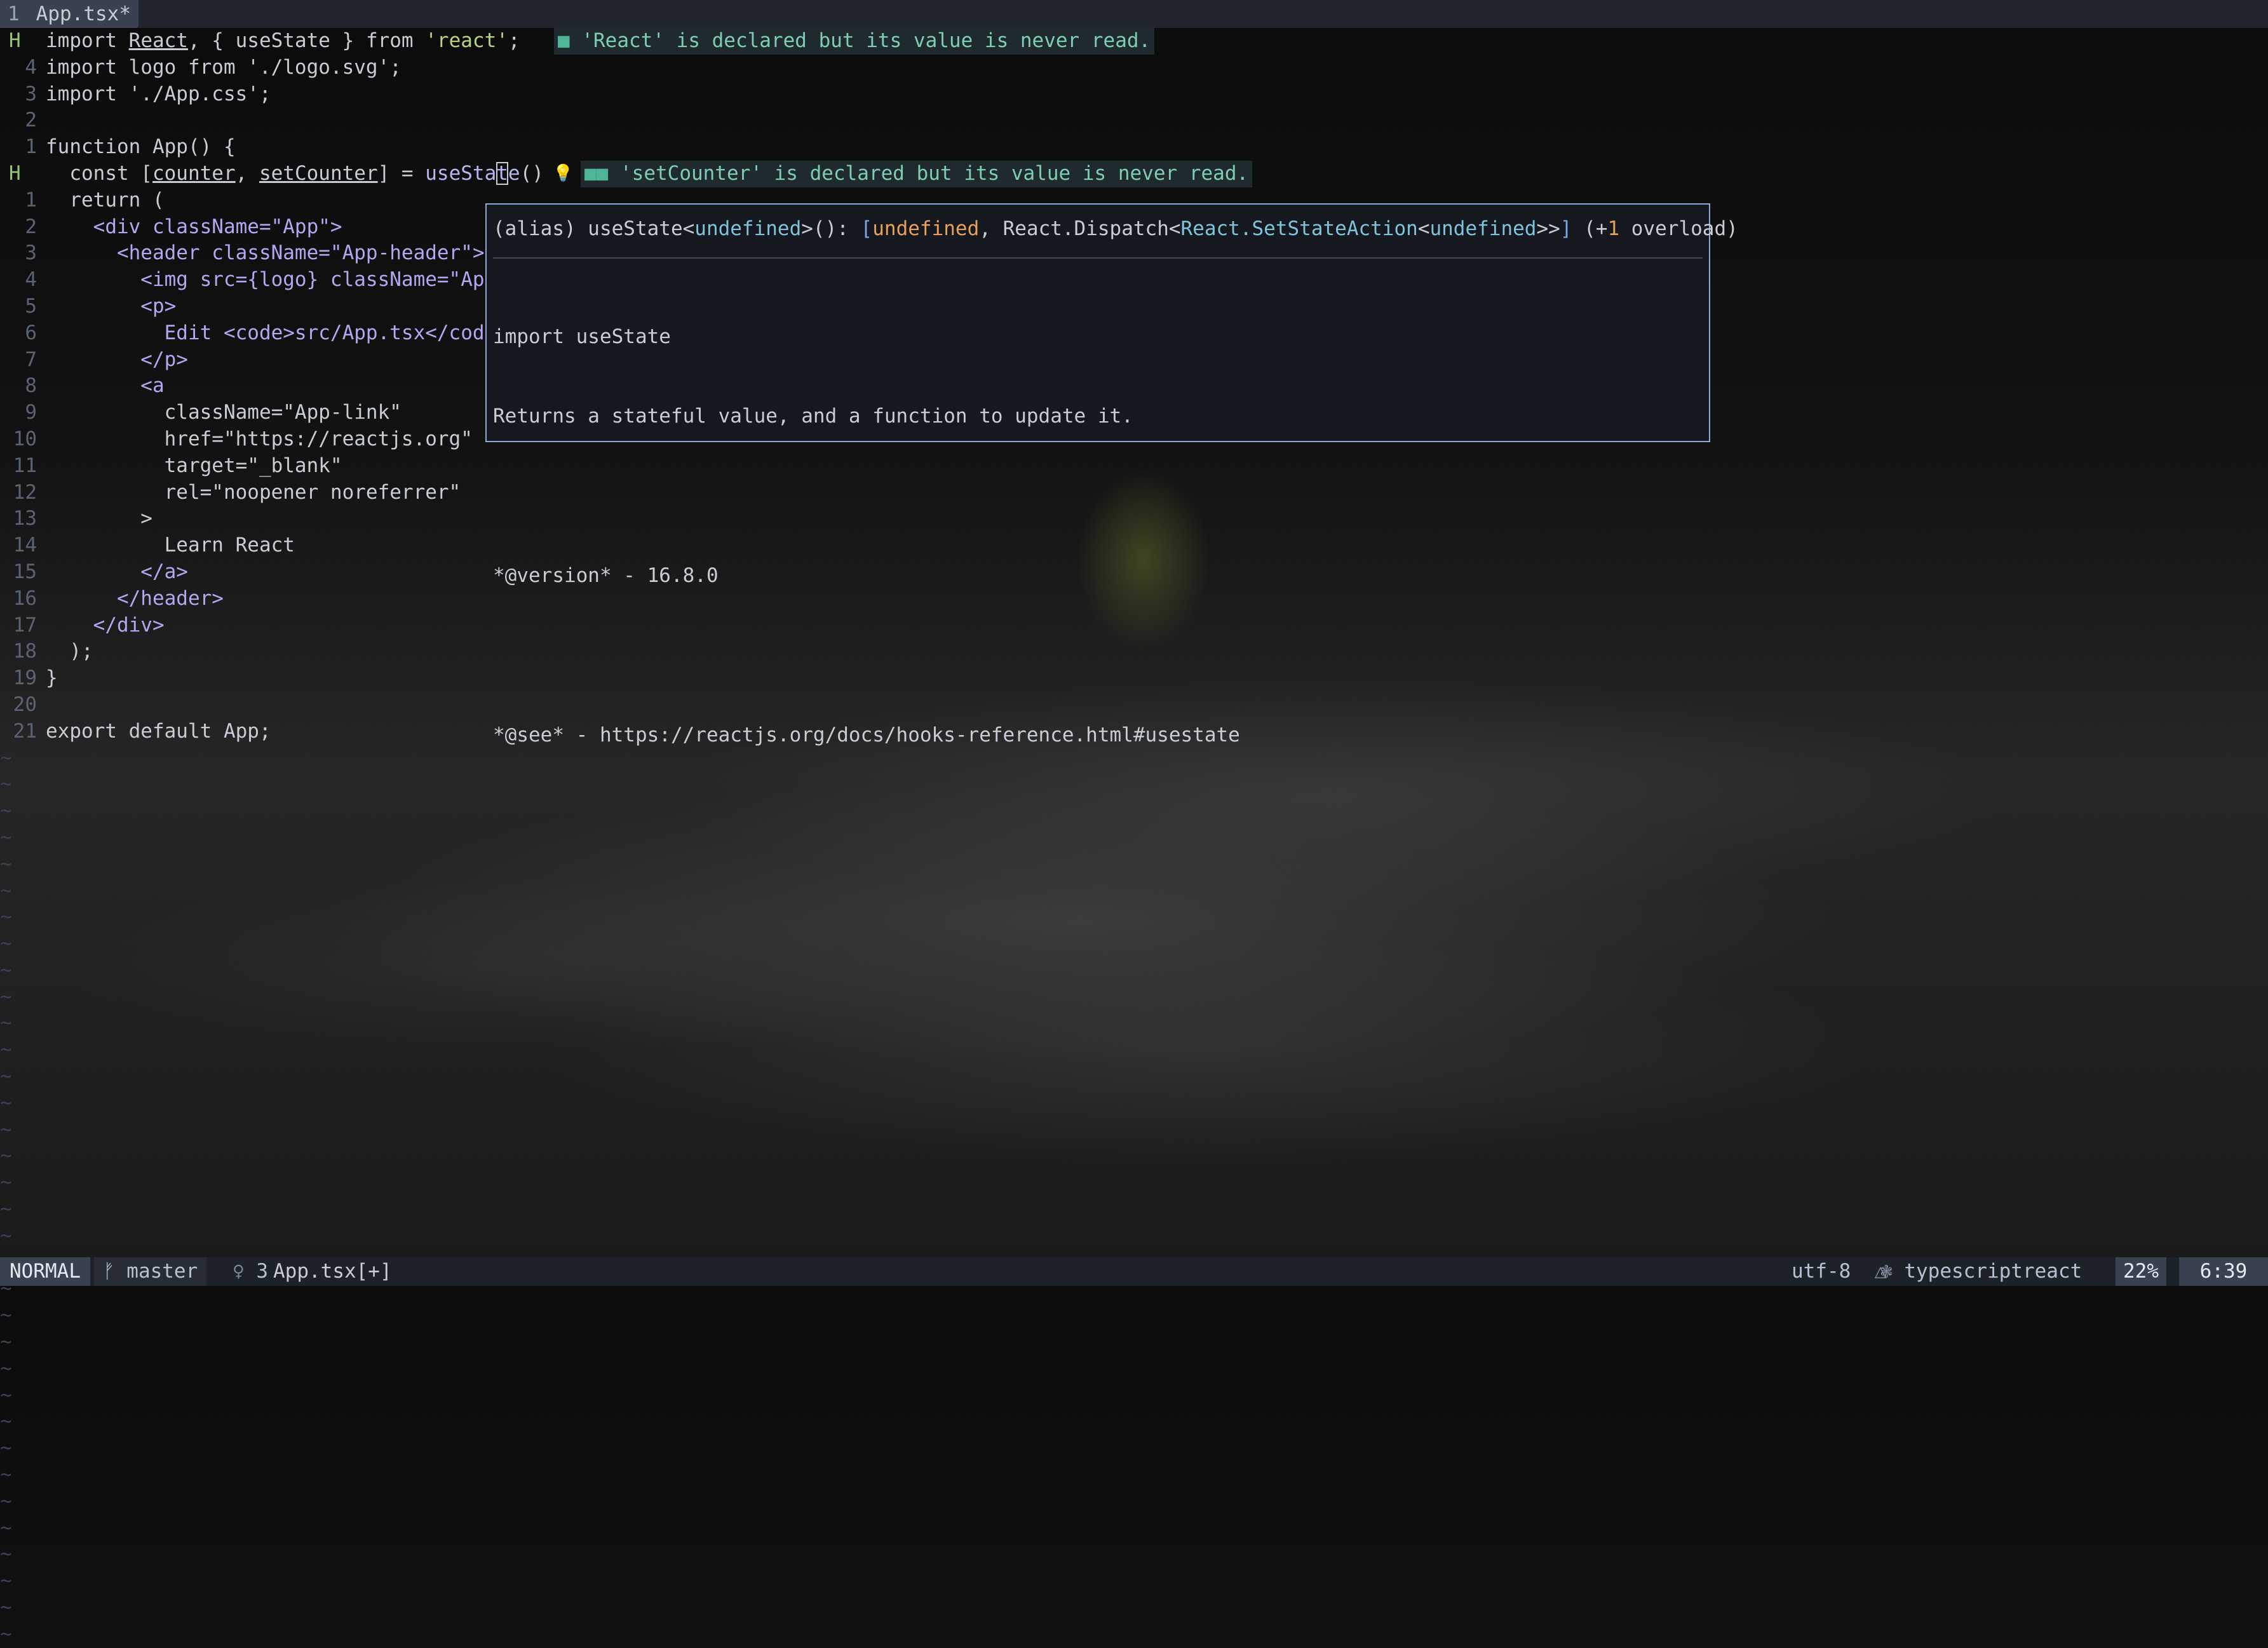  Describe the element at coordinates (262, 1271) in the screenshot. I see `diag-count-value: 3` at that location.